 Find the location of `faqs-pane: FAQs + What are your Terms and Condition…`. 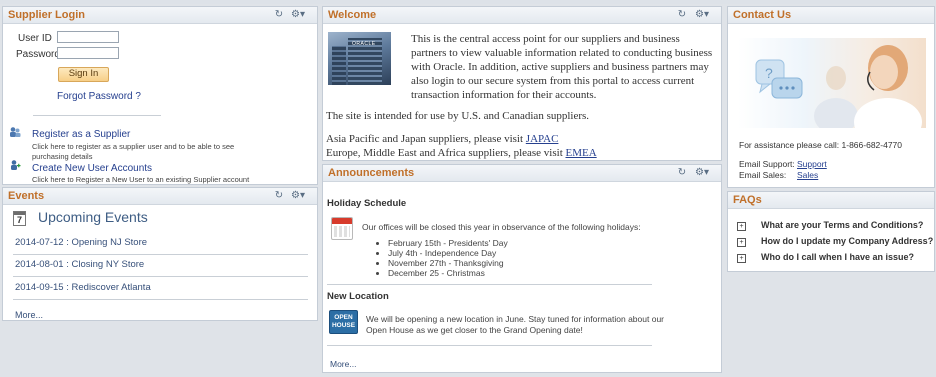

faqs-pane: FAQs + What are your Terms and Condition… is located at coordinates (831, 231).